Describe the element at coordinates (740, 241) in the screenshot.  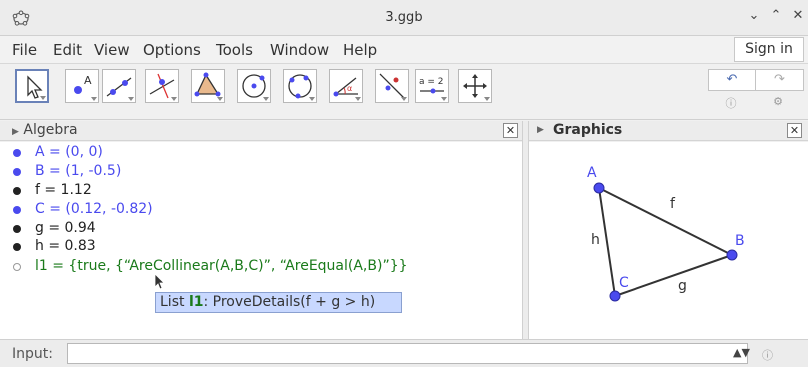
I see `point-B-label: B` at that location.